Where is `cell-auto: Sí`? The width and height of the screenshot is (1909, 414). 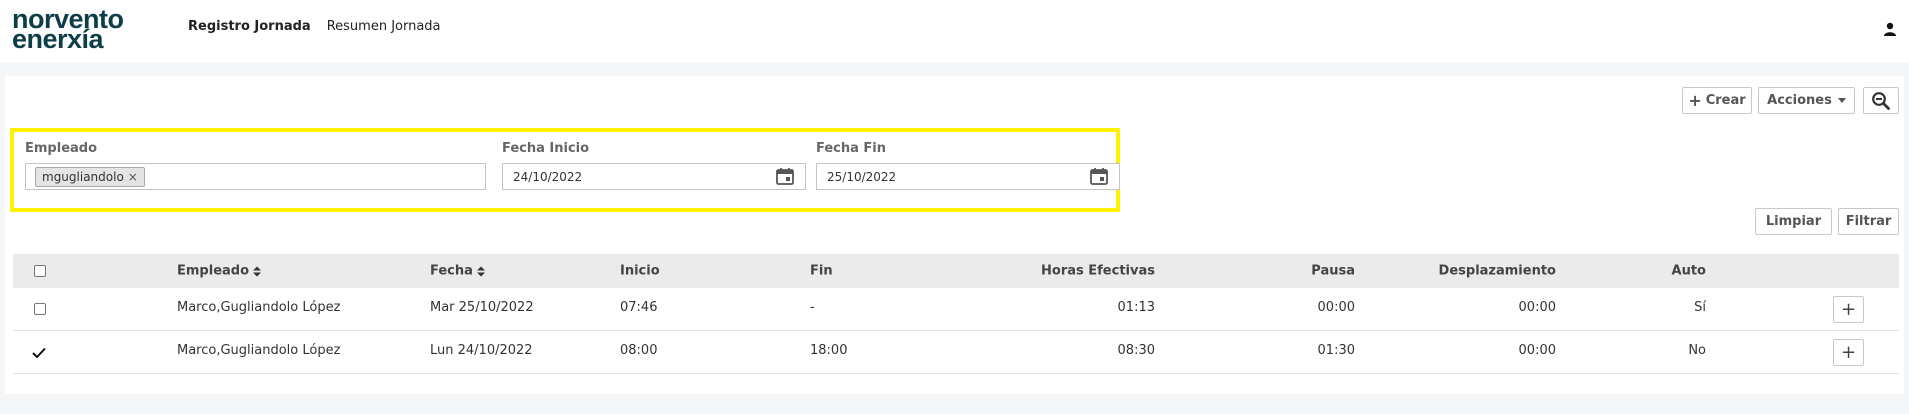 cell-auto: Sí is located at coordinates (1700, 307).